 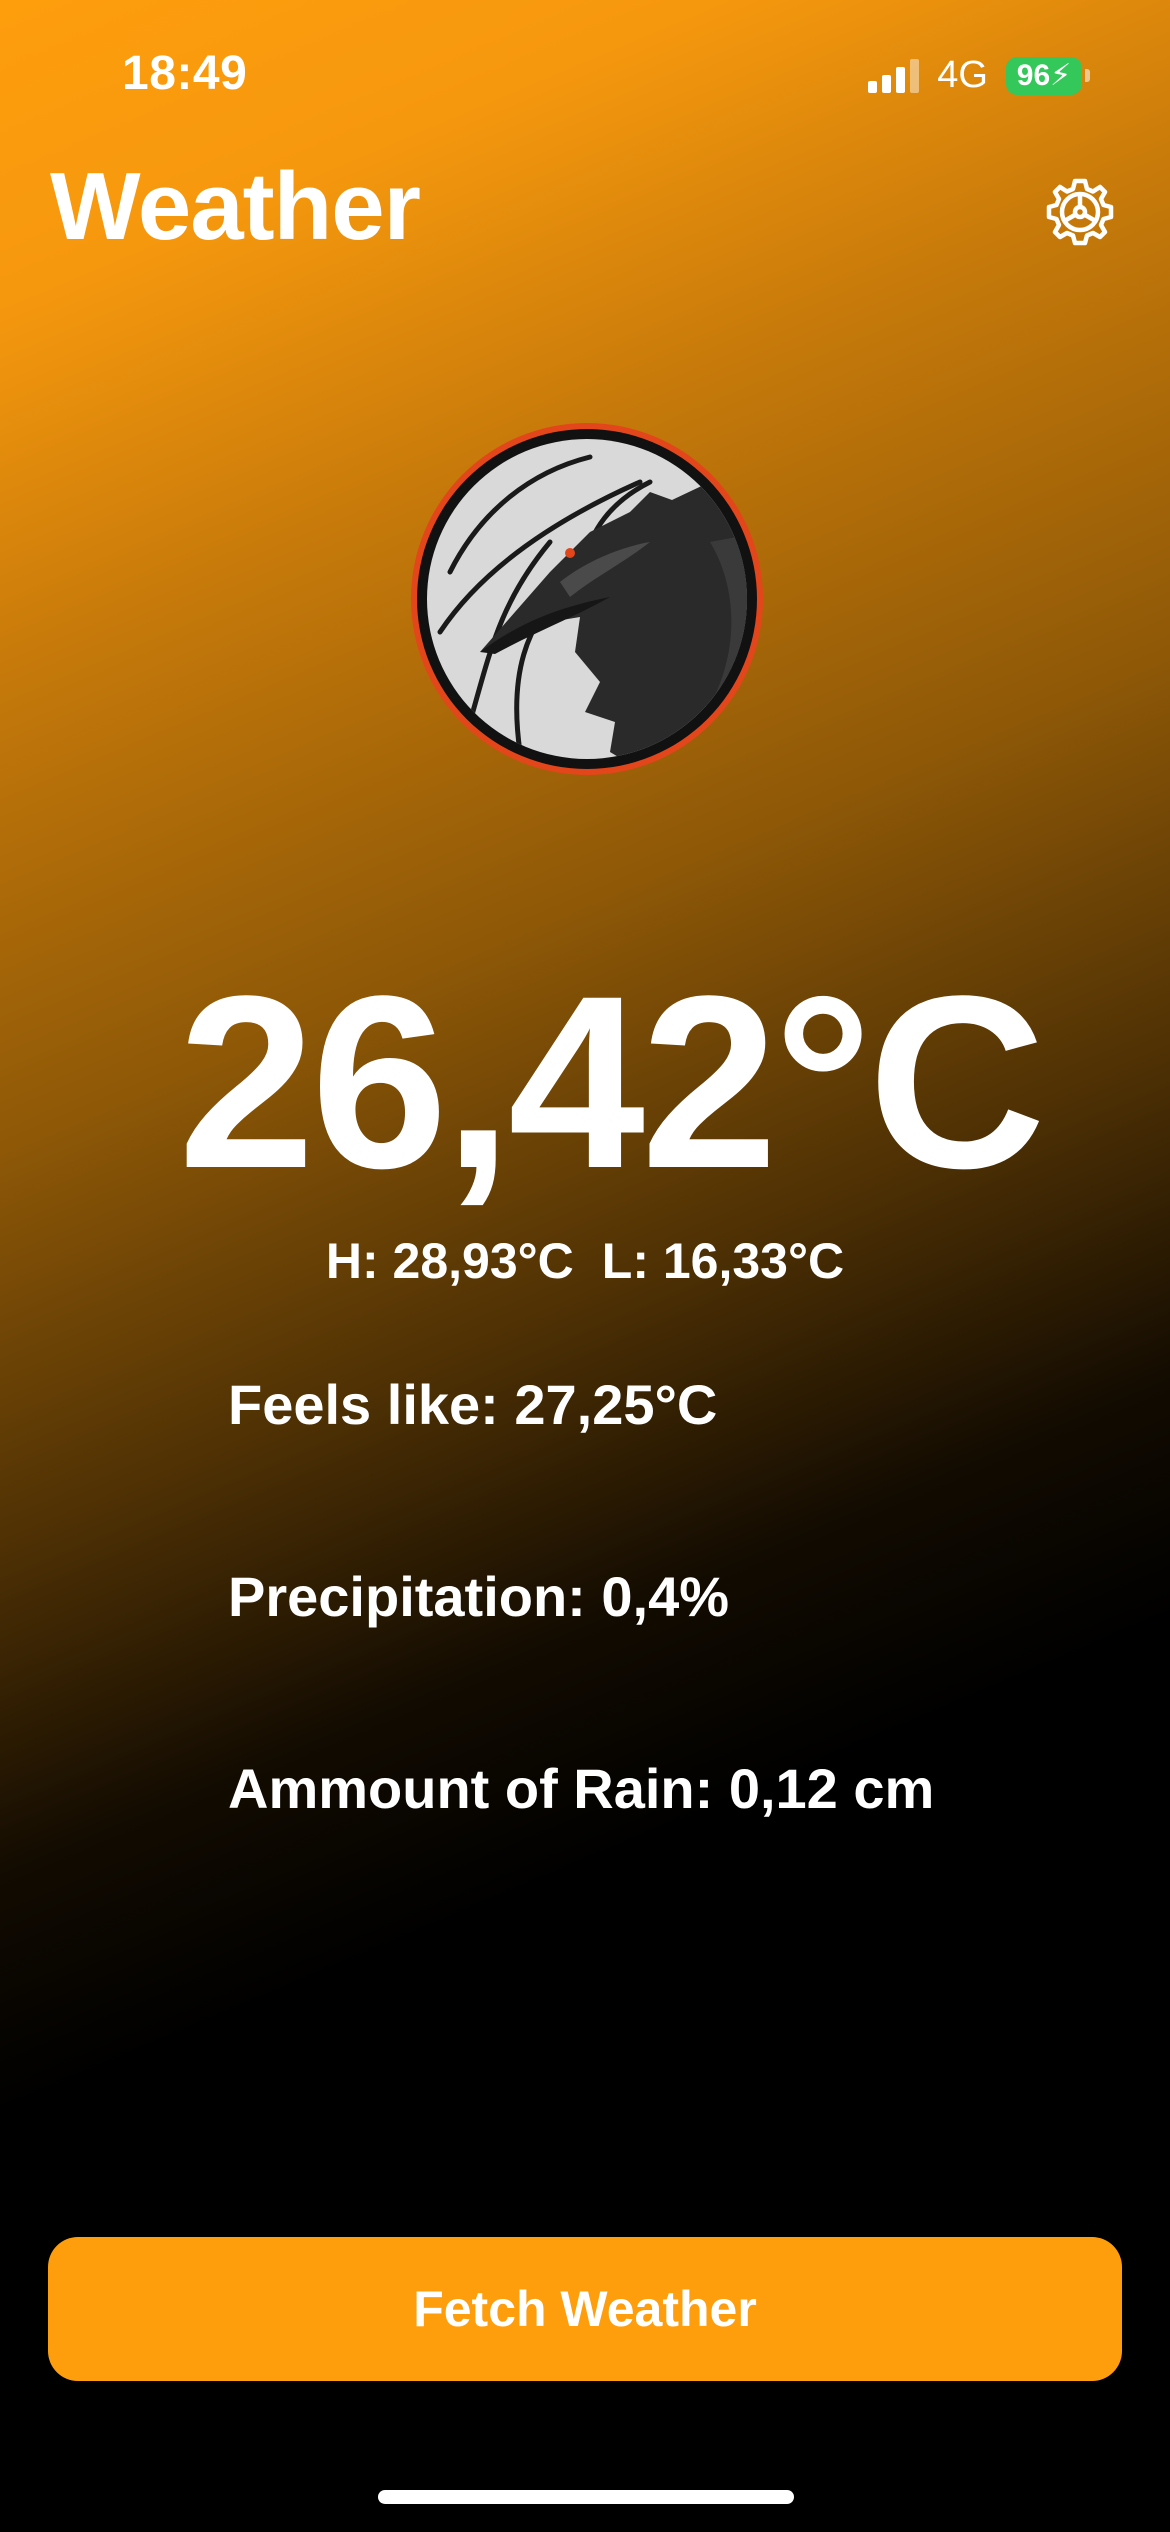 I want to click on rain-amount-text: Ammount of Rain: 0,12 cm, so click(x=581, y=1788).